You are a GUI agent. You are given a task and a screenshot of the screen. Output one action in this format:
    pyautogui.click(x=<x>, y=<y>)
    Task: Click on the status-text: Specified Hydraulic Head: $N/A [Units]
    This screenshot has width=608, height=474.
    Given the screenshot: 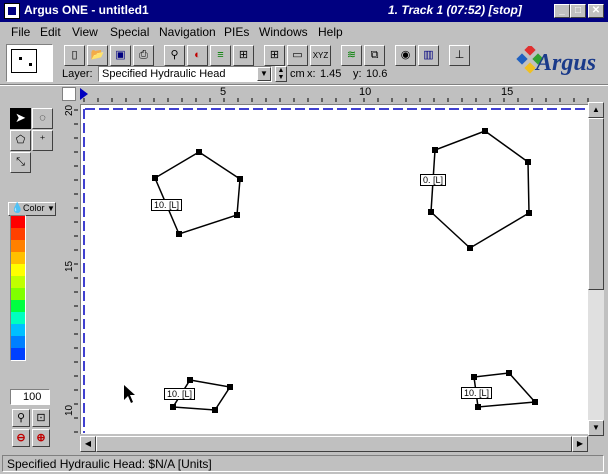 What is the action you would take?
    pyautogui.click(x=109, y=464)
    